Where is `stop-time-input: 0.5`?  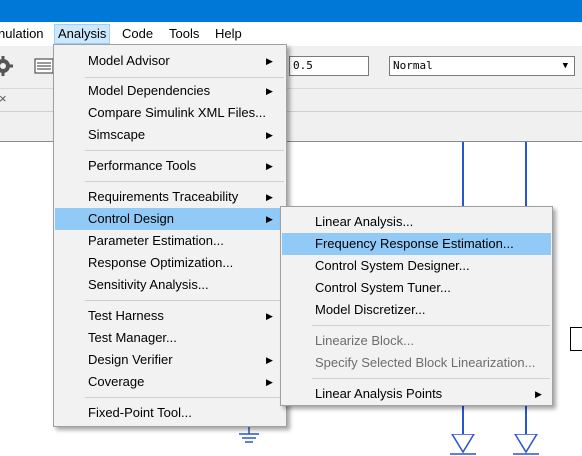
stop-time-input: 0.5 is located at coordinates (329, 66).